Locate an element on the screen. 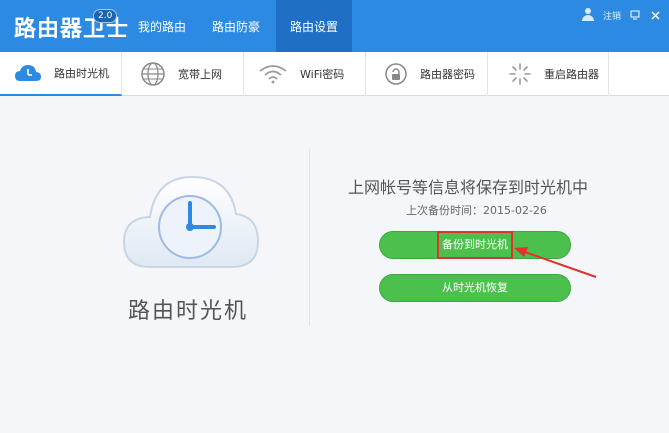 This screenshot has height=433, width=669. subtab-label: 路由器密码 is located at coordinates (447, 74).